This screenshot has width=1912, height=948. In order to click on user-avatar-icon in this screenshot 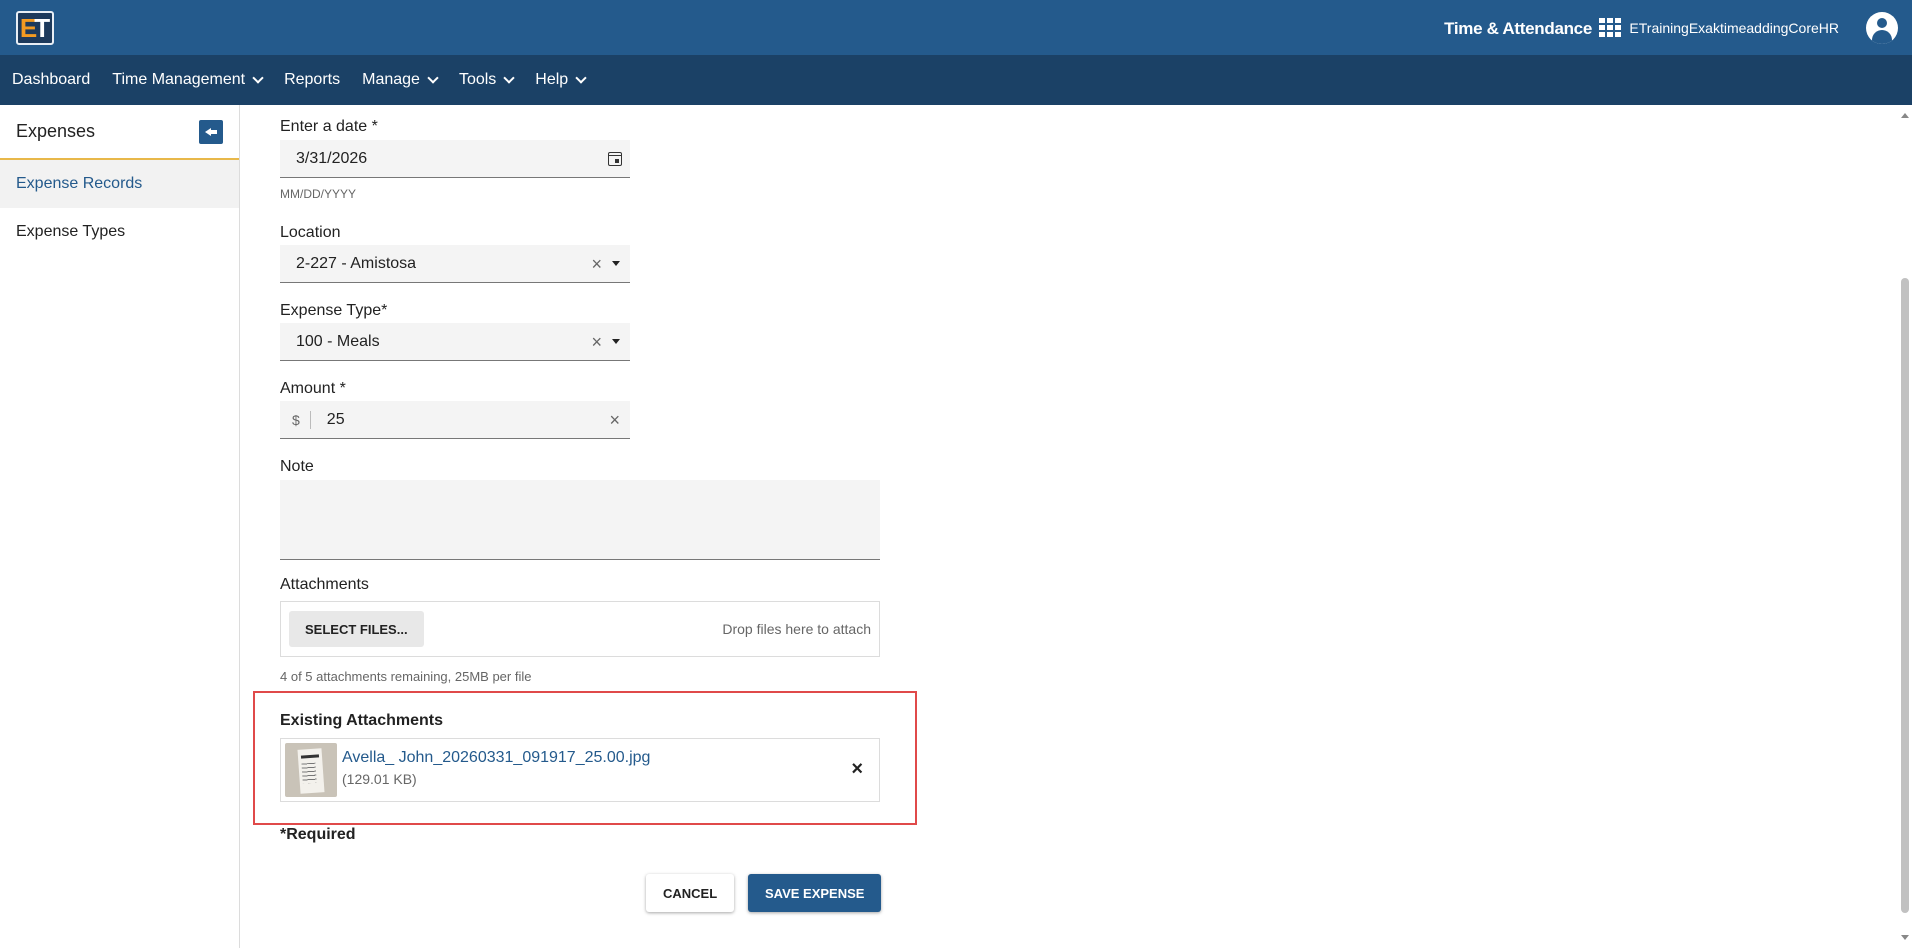, I will do `click(1882, 28)`.